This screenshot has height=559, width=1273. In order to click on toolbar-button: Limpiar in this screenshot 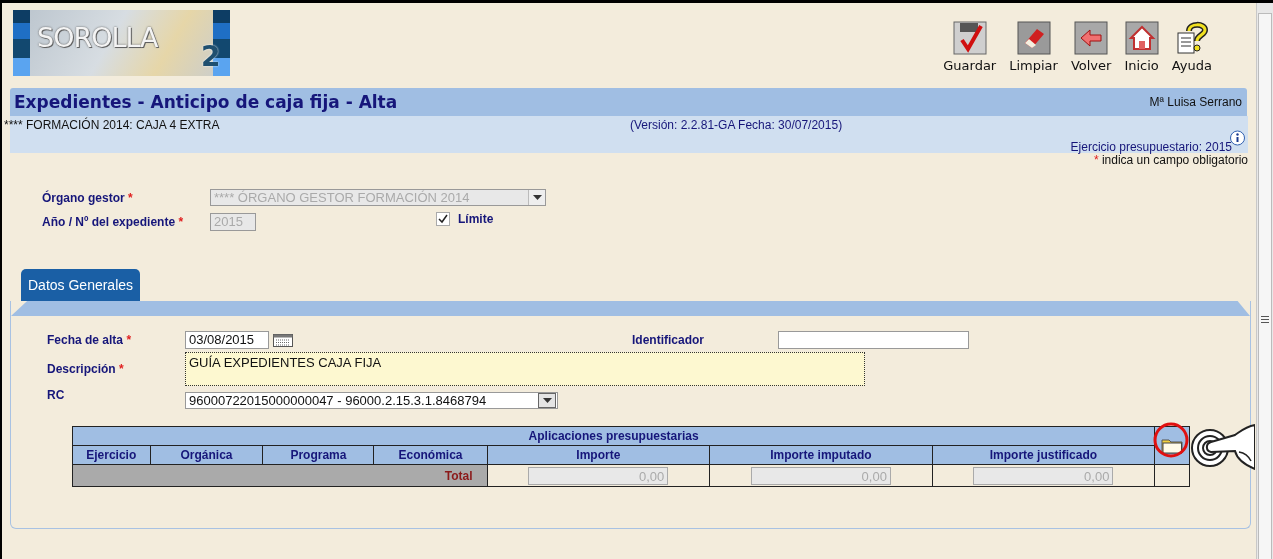, I will do `click(1033, 47)`.